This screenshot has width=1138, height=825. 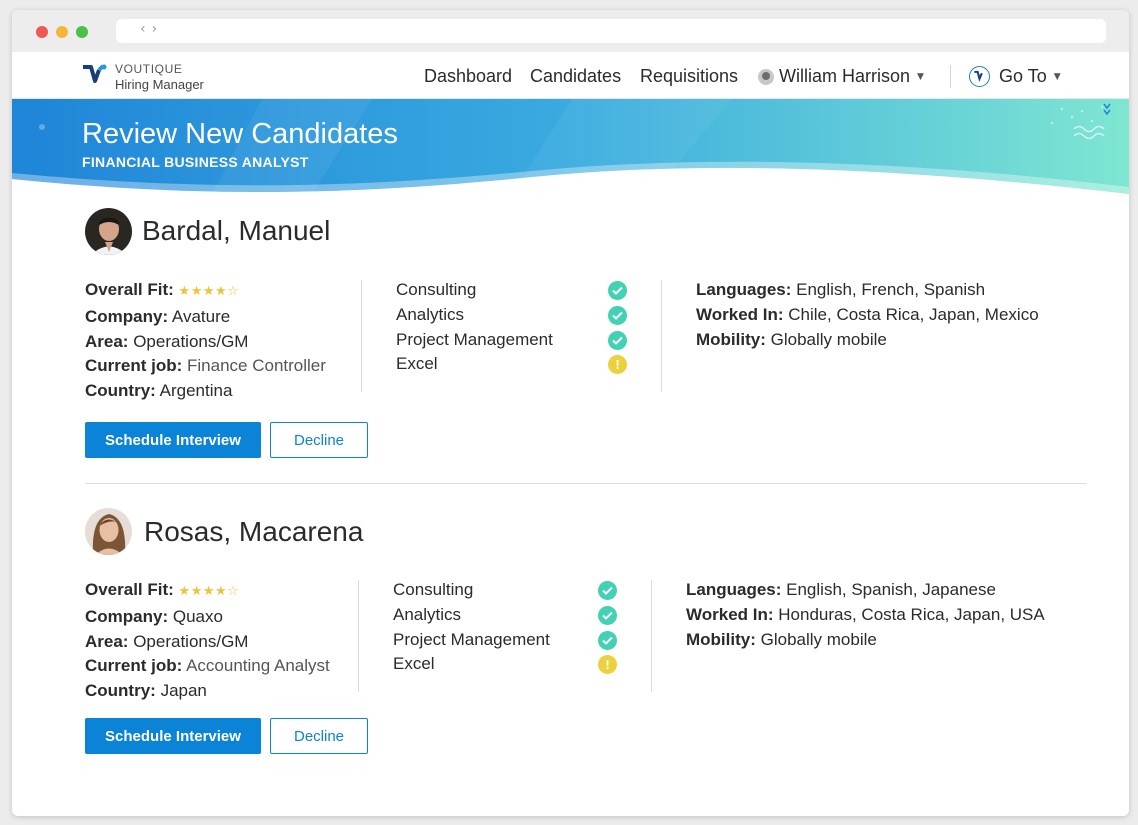 What do you see at coordinates (149, 69) in the screenshot?
I see `brand-top: VOUTIQUE` at bounding box center [149, 69].